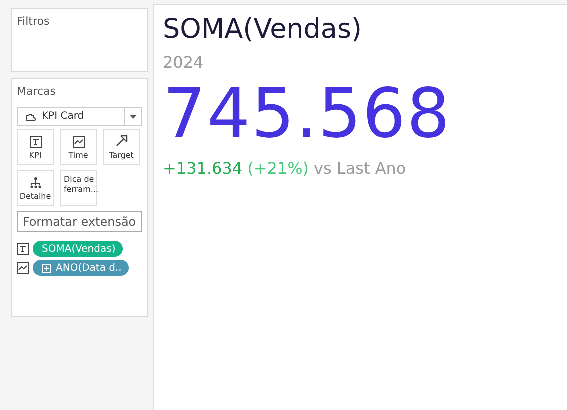 Image resolution: width=567 pixels, height=410 pixels. I want to click on mark-property-button: Target, so click(121, 147).